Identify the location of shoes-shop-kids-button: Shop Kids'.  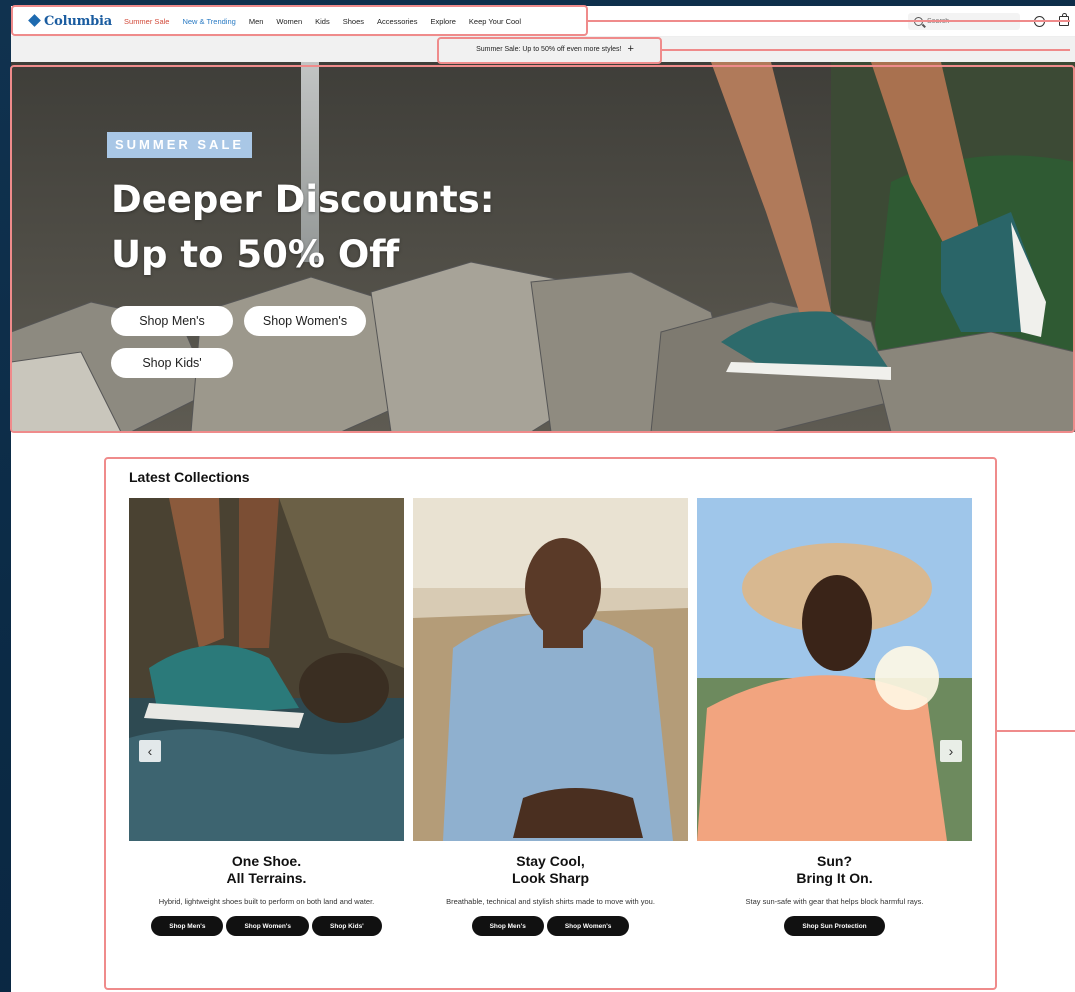
(347, 926).